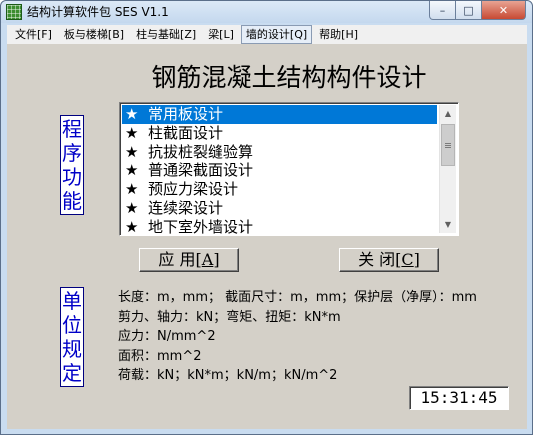  What do you see at coordinates (221, 34) in the screenshot?
I see `menu-beam: 梁[L]` at bounding box center [221, 34].